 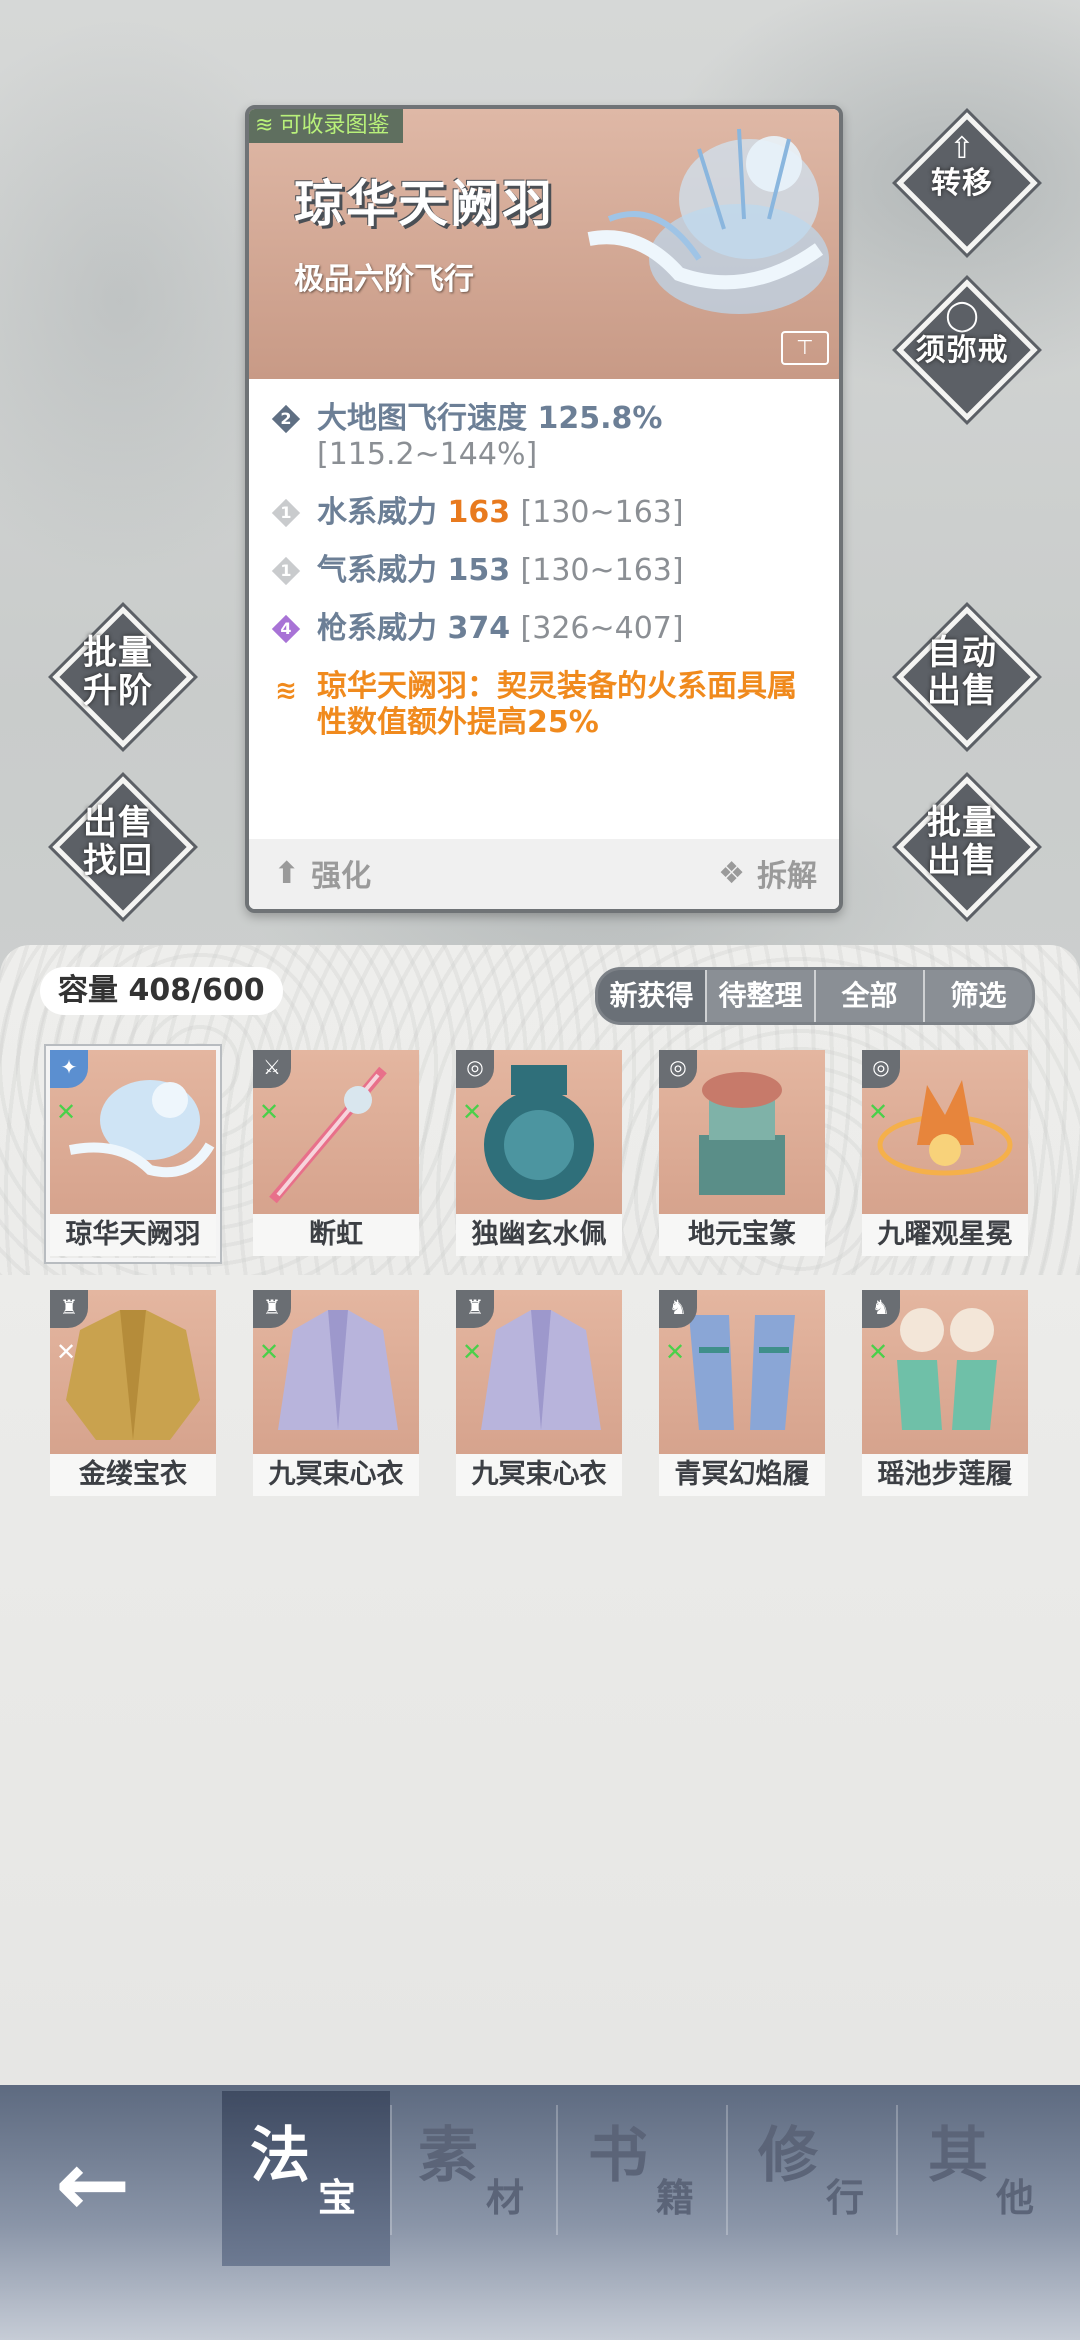 What do you see at coordinates (962, 148) in the screenshot?
I see `upload-icon: ⇧` at bounding box center [962, 148].